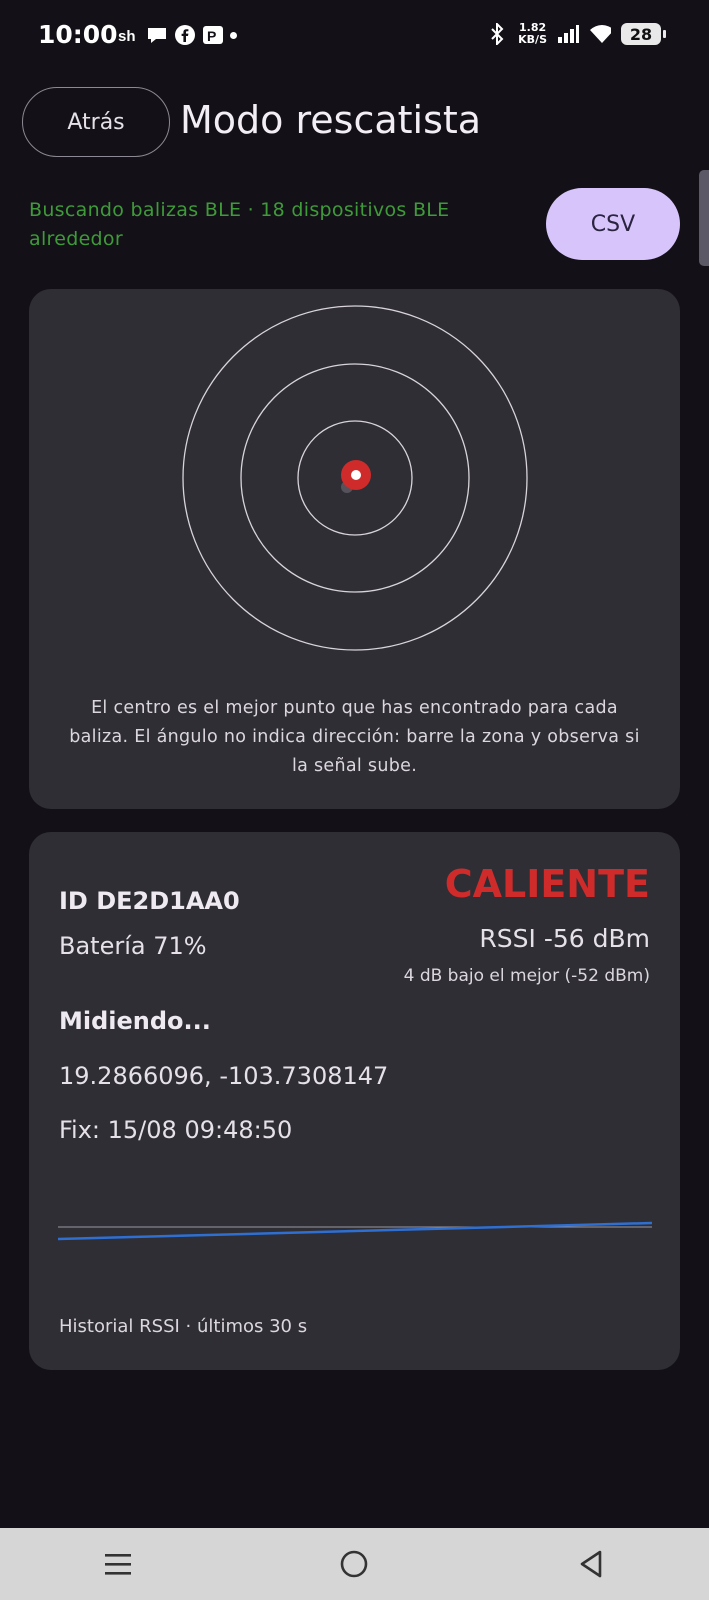 This screenshot has width=709, height=1600. I want to click on chat-icon, so click(157, 35).